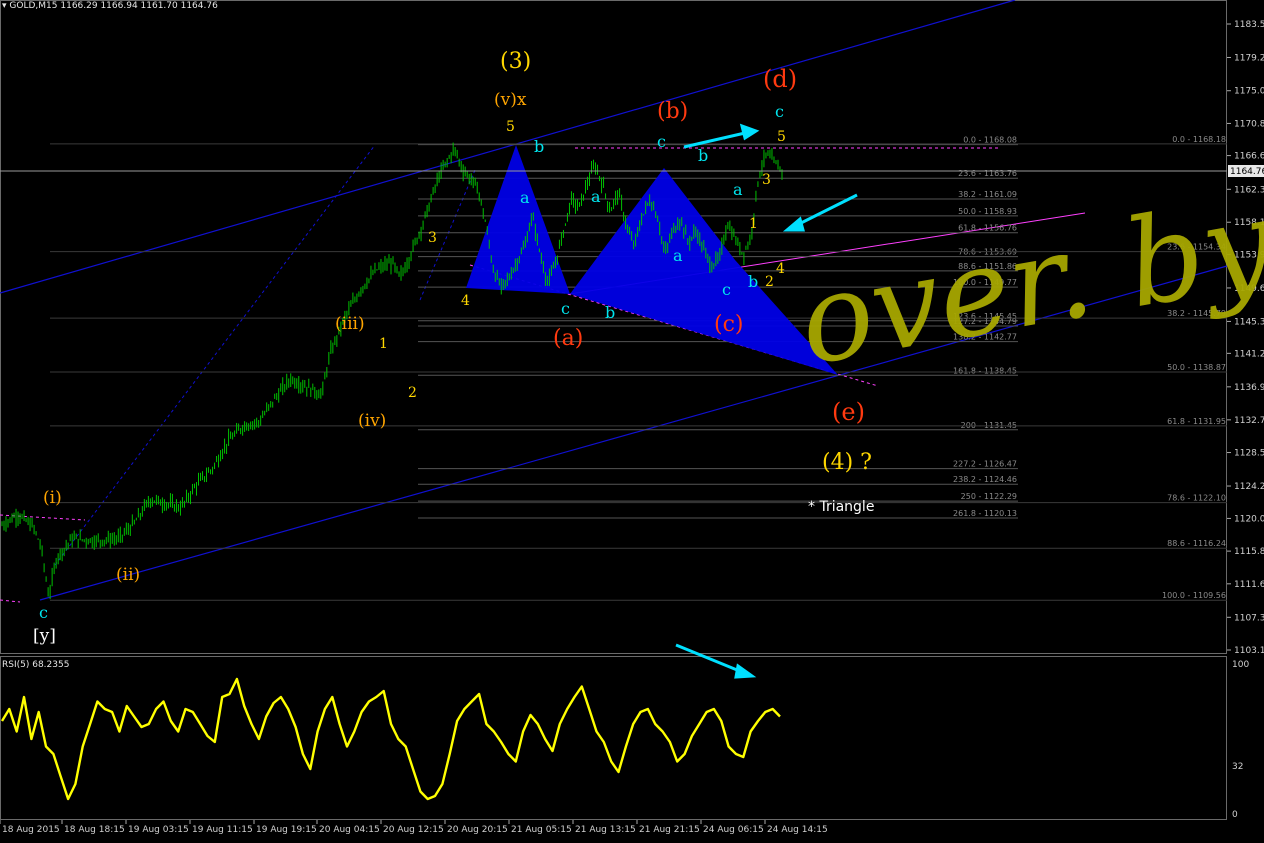 The image size is (1264, 843). Describe the element at coordinates (605, 830) in the screenshot. I see `time-tick-label: 21 Aug 13:15` at that location.